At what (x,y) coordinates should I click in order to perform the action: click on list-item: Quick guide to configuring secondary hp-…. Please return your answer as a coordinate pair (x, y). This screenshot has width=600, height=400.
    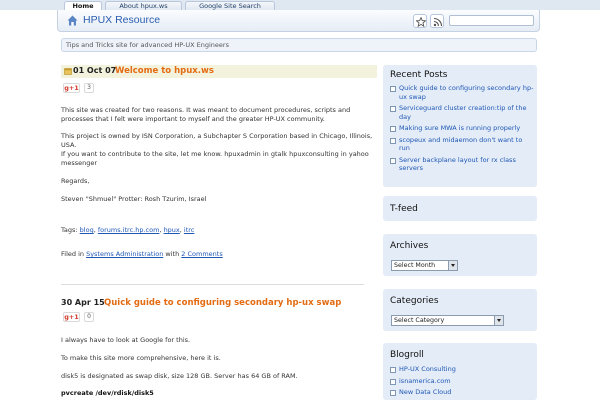
    Looking at the image, I should click on (462, 92).